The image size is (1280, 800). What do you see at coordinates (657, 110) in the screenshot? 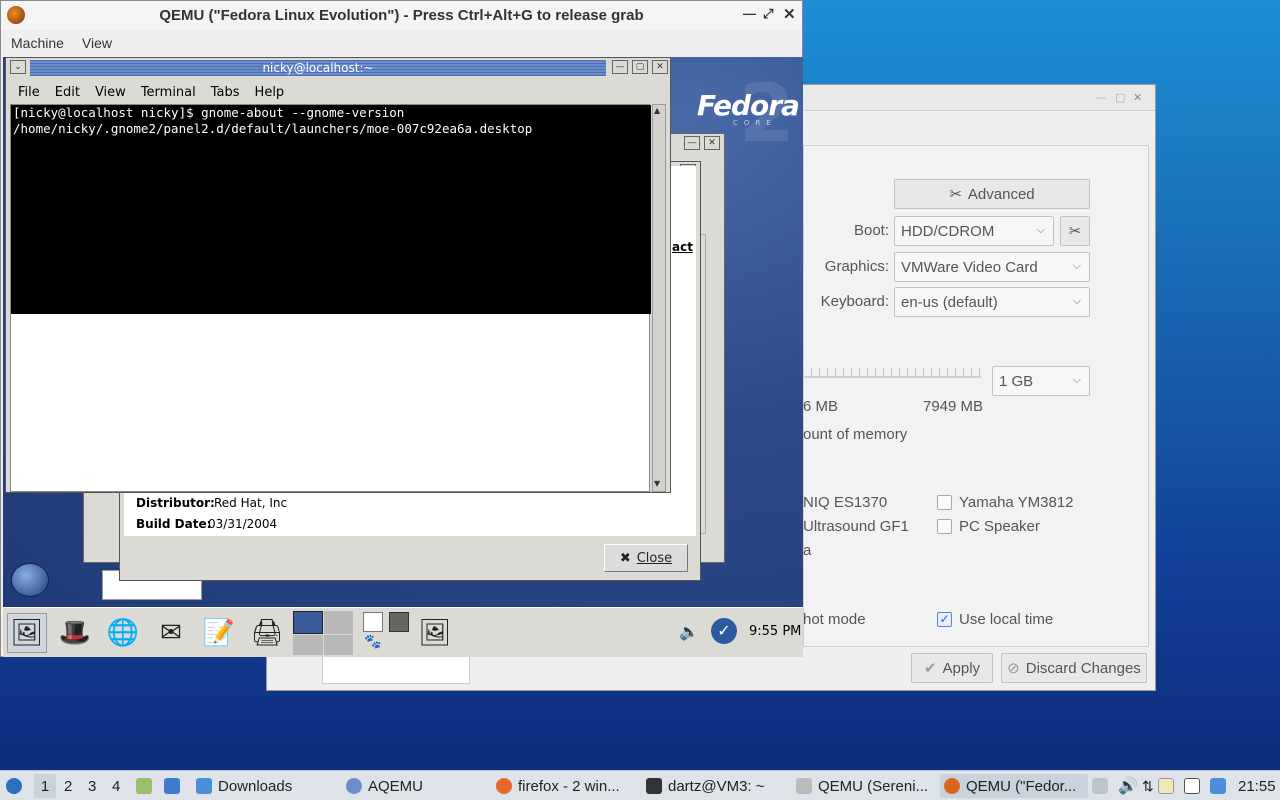
I see `scroll-up-icon: ▲` at bounding box center [657, 110].